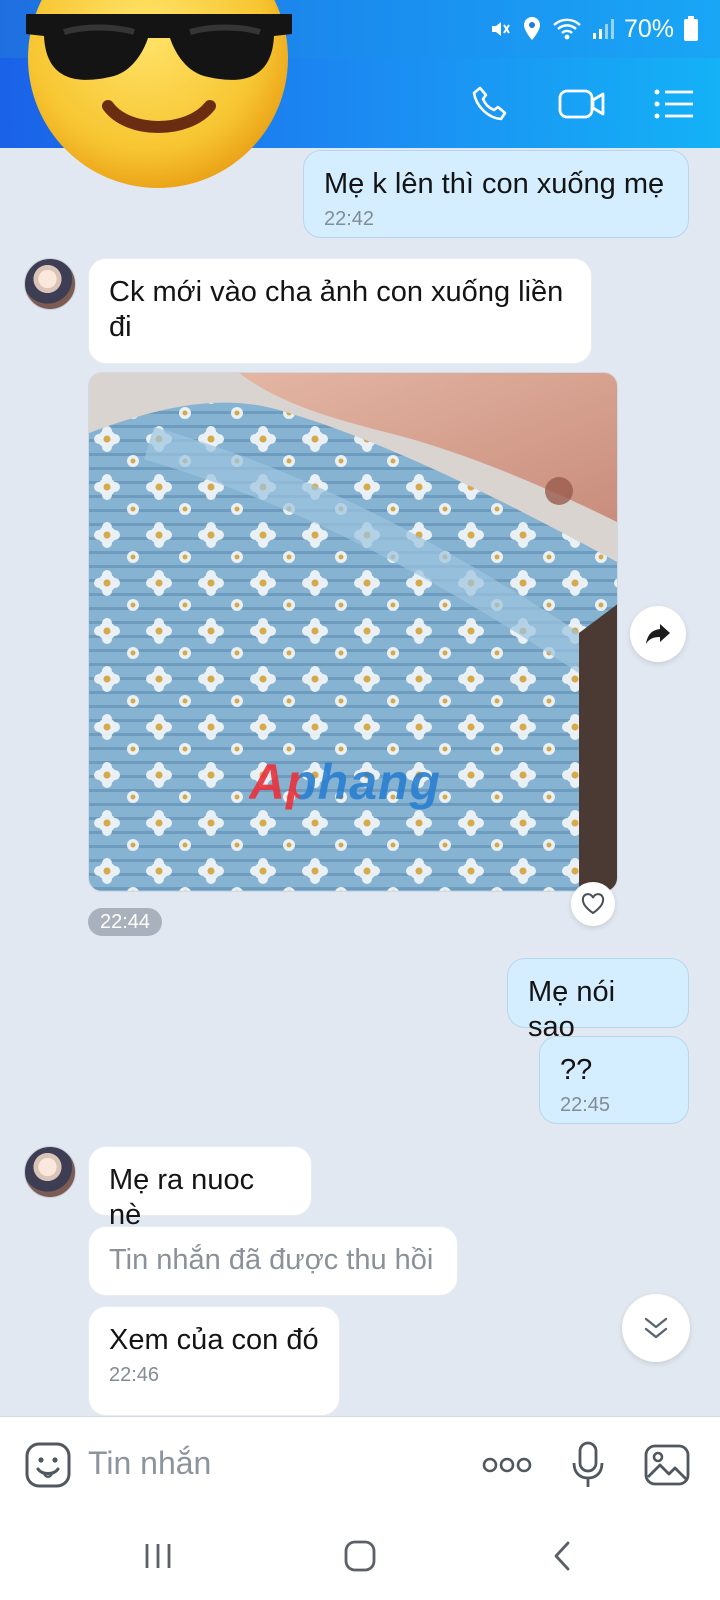  I want to click on home-icon, so click(360, 1556).